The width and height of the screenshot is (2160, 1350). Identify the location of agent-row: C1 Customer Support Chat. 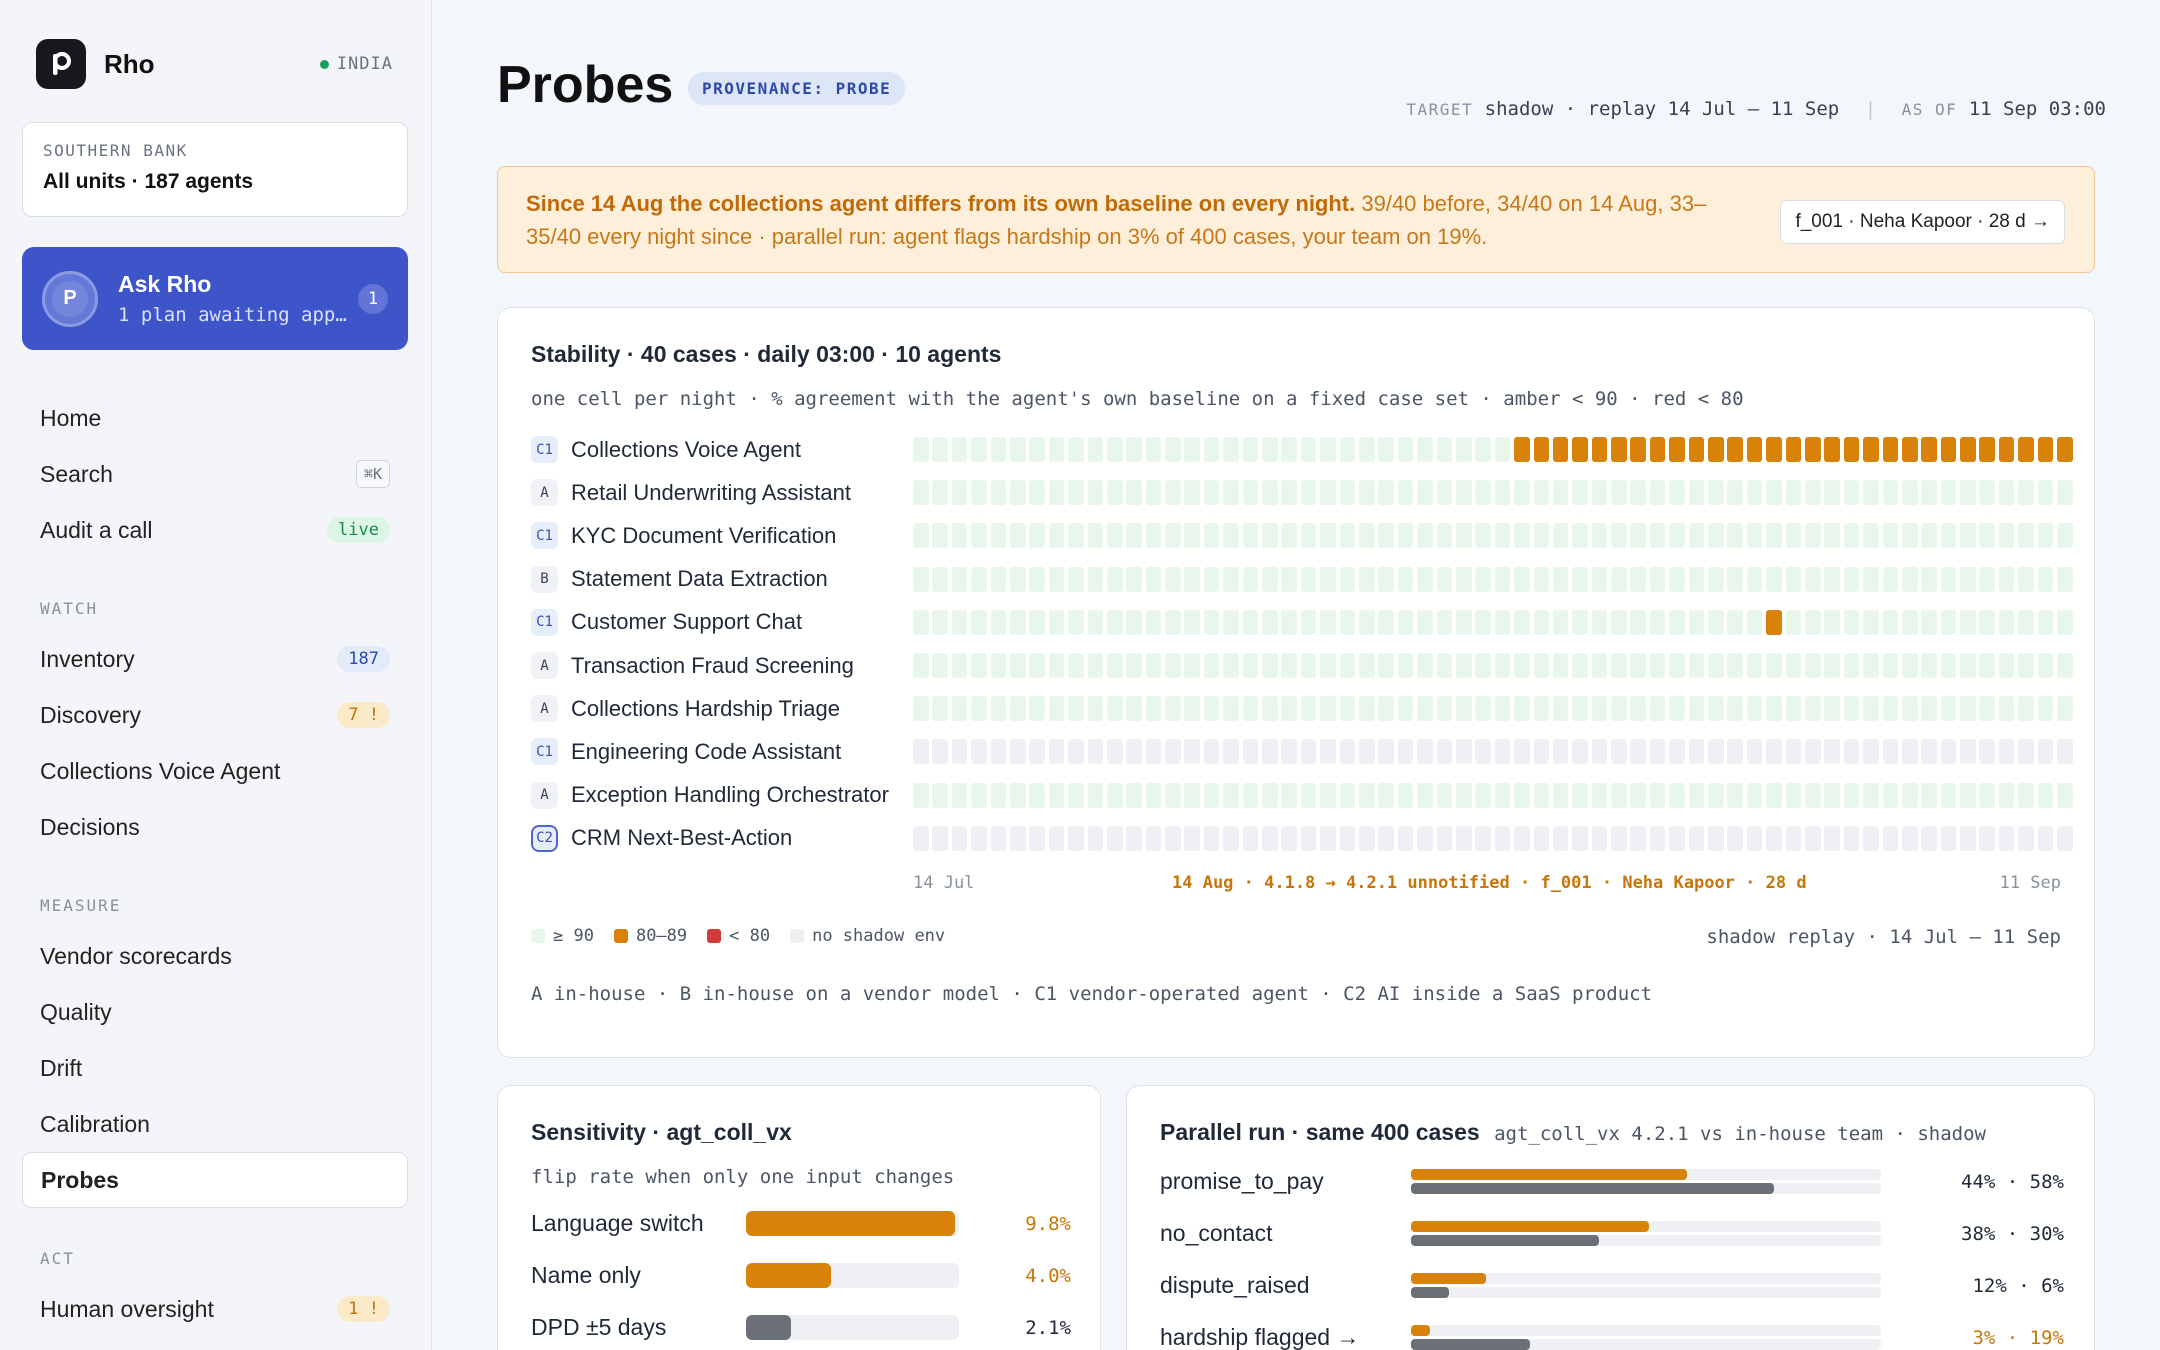
(1302, 622).